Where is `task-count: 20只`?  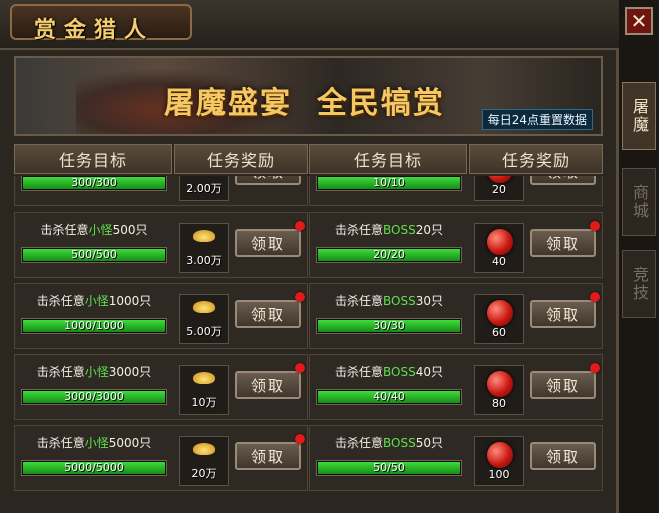
task-count: 20只 is located at coordinates (429, 230).